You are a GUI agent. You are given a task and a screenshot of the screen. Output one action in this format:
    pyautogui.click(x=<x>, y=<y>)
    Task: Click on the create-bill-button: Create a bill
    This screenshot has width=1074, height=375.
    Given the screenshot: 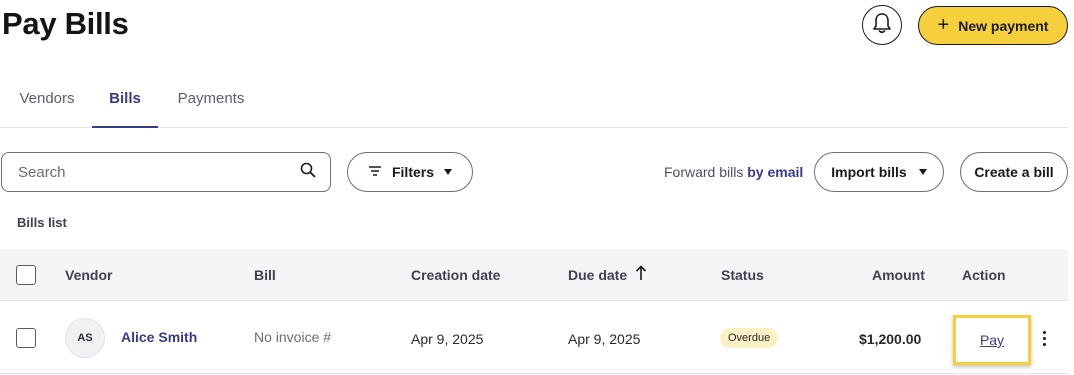 What is the action you would take?
    pyautogui.click(x=1014, y=172)
    